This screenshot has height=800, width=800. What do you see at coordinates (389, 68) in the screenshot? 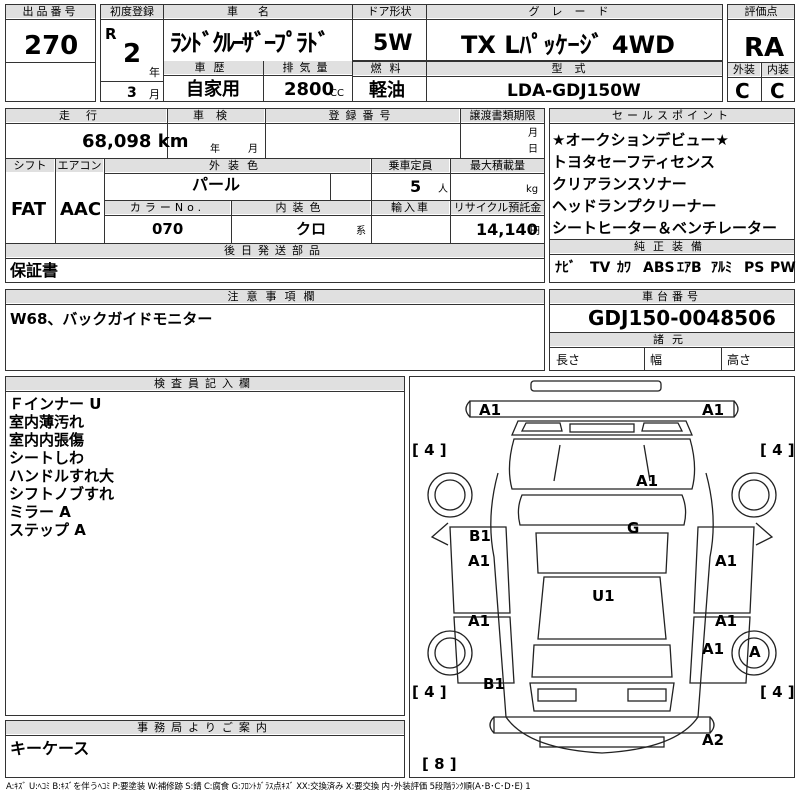
I see `fuel-label: 燃料` at bounding box center [389, 68].